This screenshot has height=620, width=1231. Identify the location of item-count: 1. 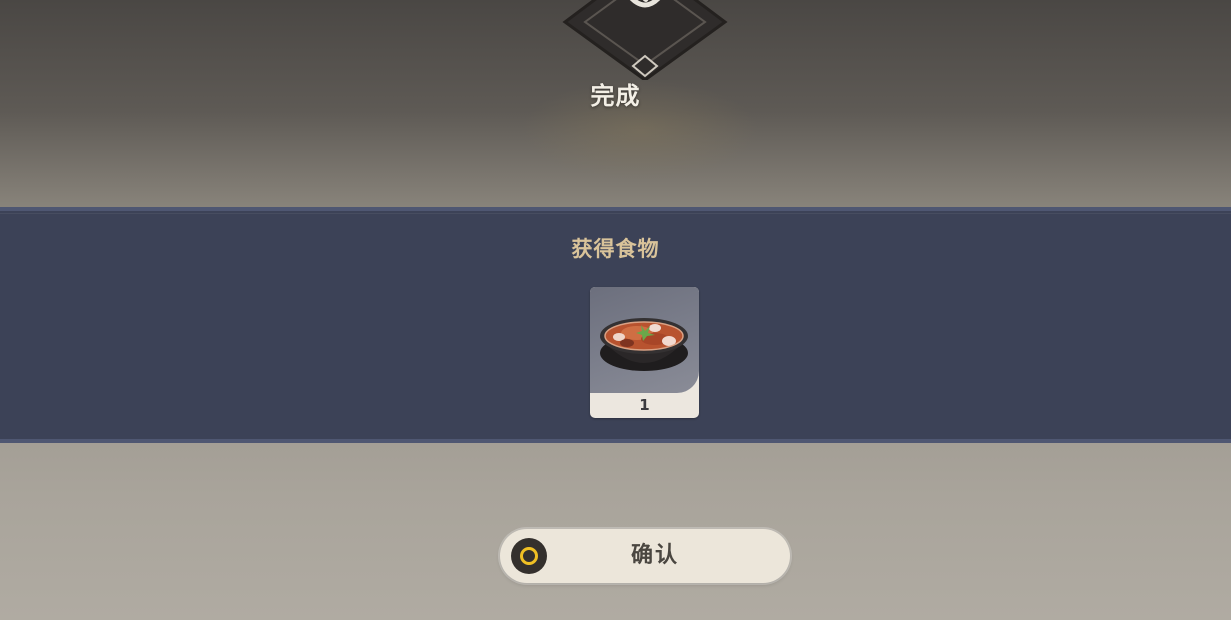
(644, 405).